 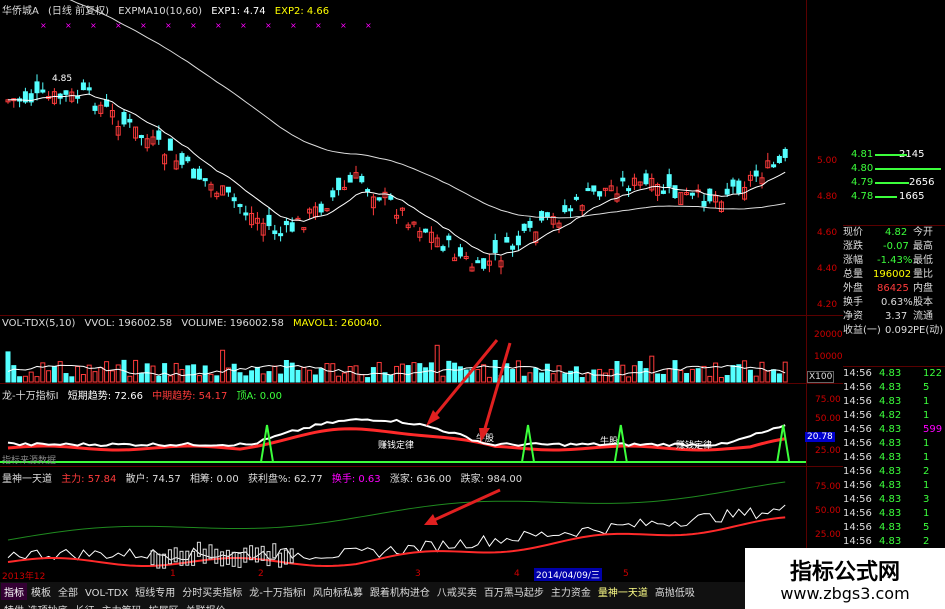 I want to click on arrow-head, so click(x=484, y=435).